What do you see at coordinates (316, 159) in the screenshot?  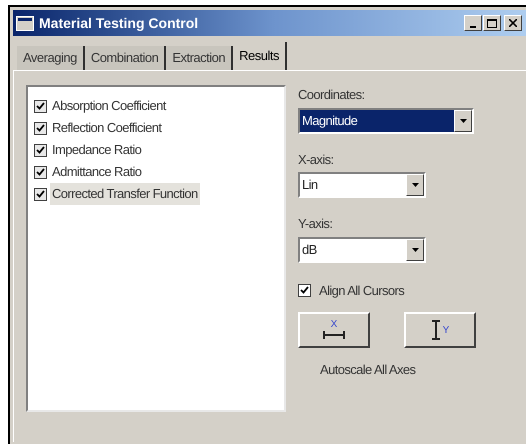 I see `field-label: X-axis:` at bounding box center [316, 159].